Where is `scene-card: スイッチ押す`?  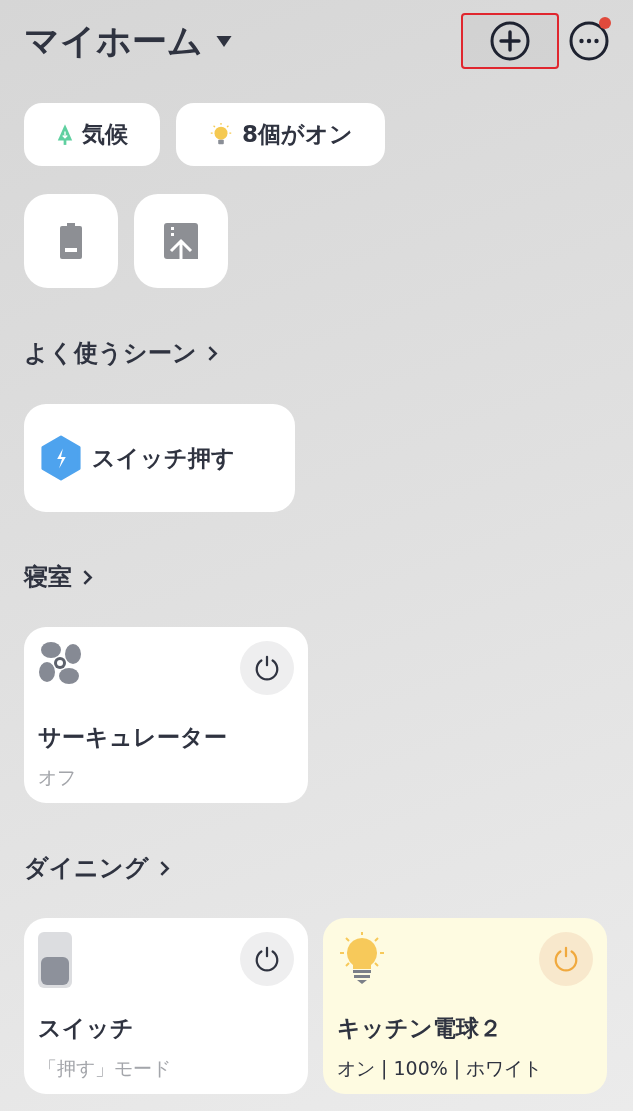
scene-card: スイッチ押す is located at coordinates (159, 458).